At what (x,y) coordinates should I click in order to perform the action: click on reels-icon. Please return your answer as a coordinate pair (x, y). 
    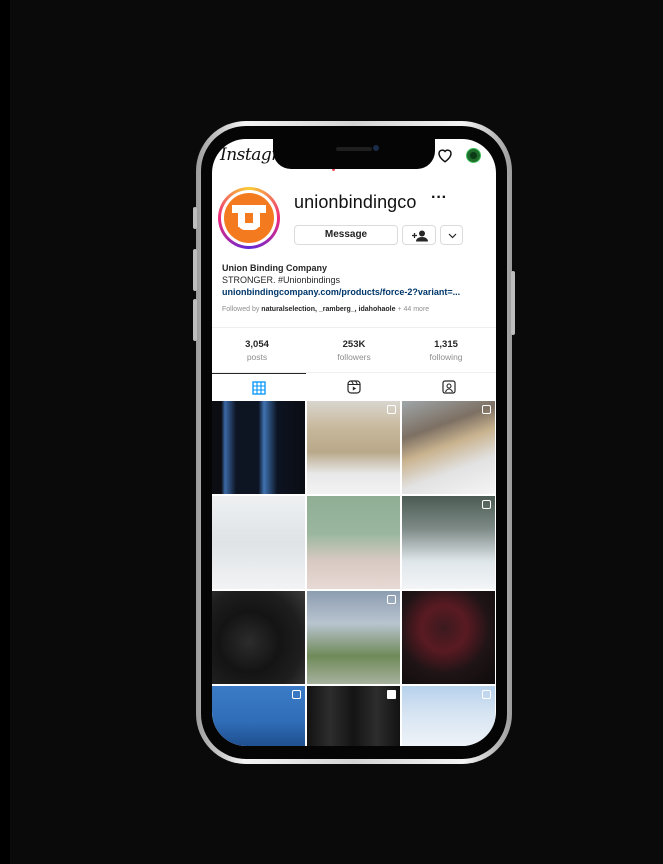
    Looking at the image, I should click on (354, 387).